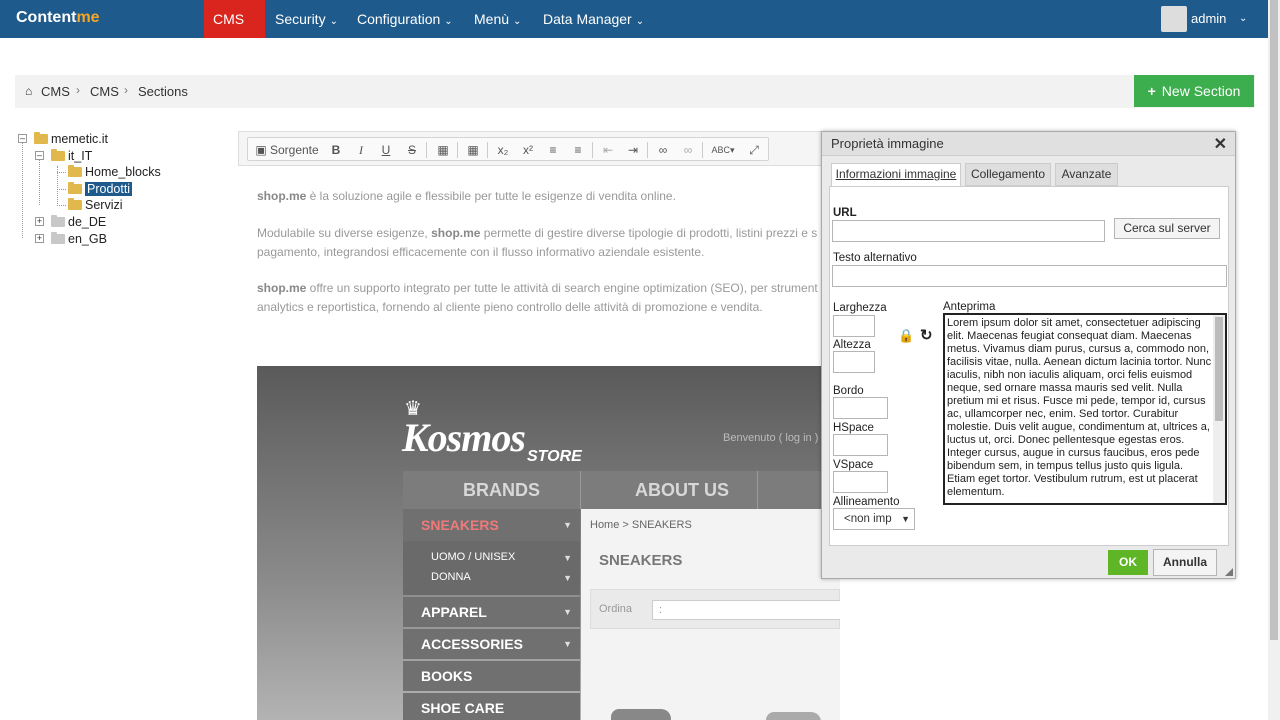 The width and height of the screenshot is (1280, 720). Describe the element at coordinates (497, 19) in the screenshot. I see `nav-menu: Menù ⌄` at that location.